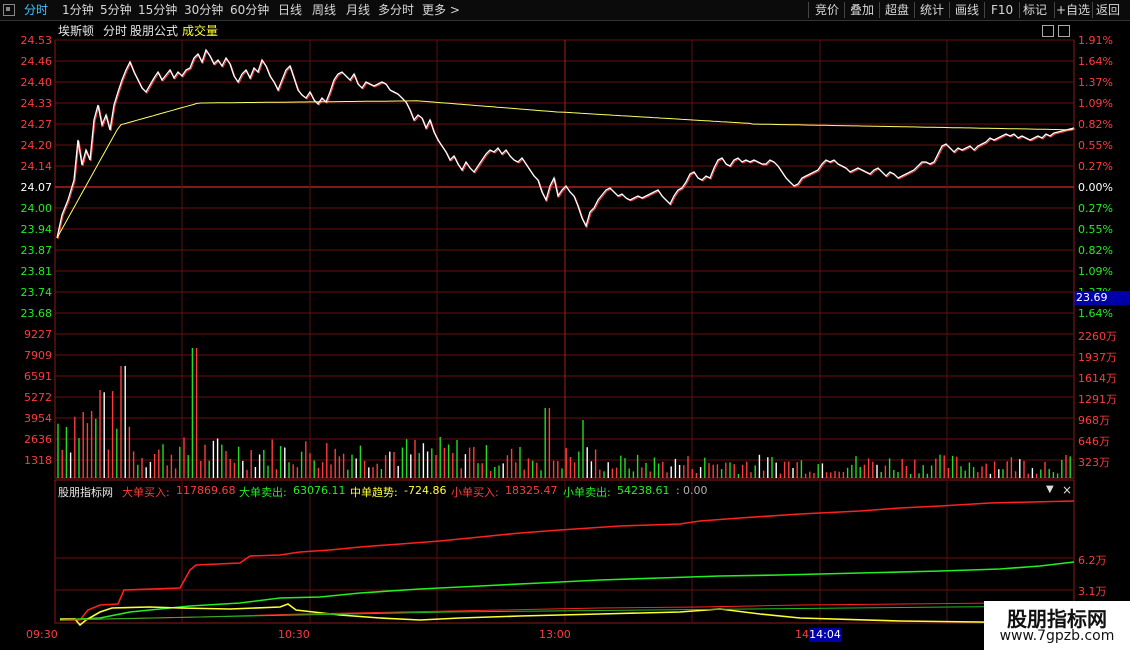  I want to click on mid-trend-label: 中单趋势:, so click(374, 492).